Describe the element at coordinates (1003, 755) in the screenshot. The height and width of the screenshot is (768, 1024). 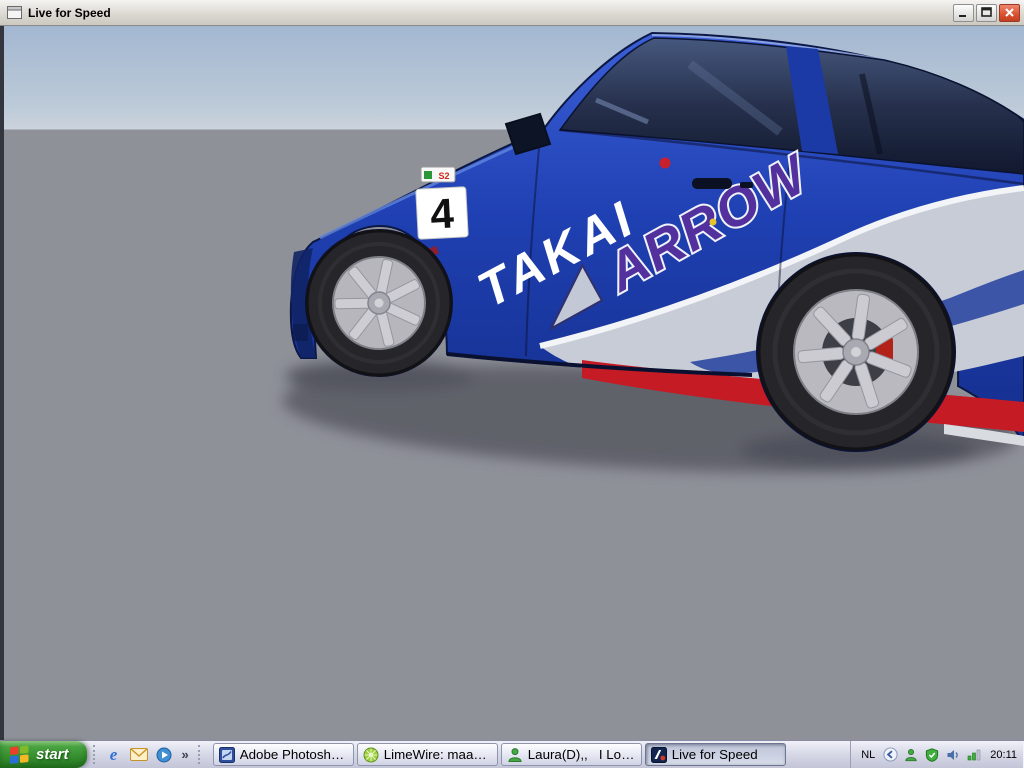
I see `tray-clock: 20:11` at that location.